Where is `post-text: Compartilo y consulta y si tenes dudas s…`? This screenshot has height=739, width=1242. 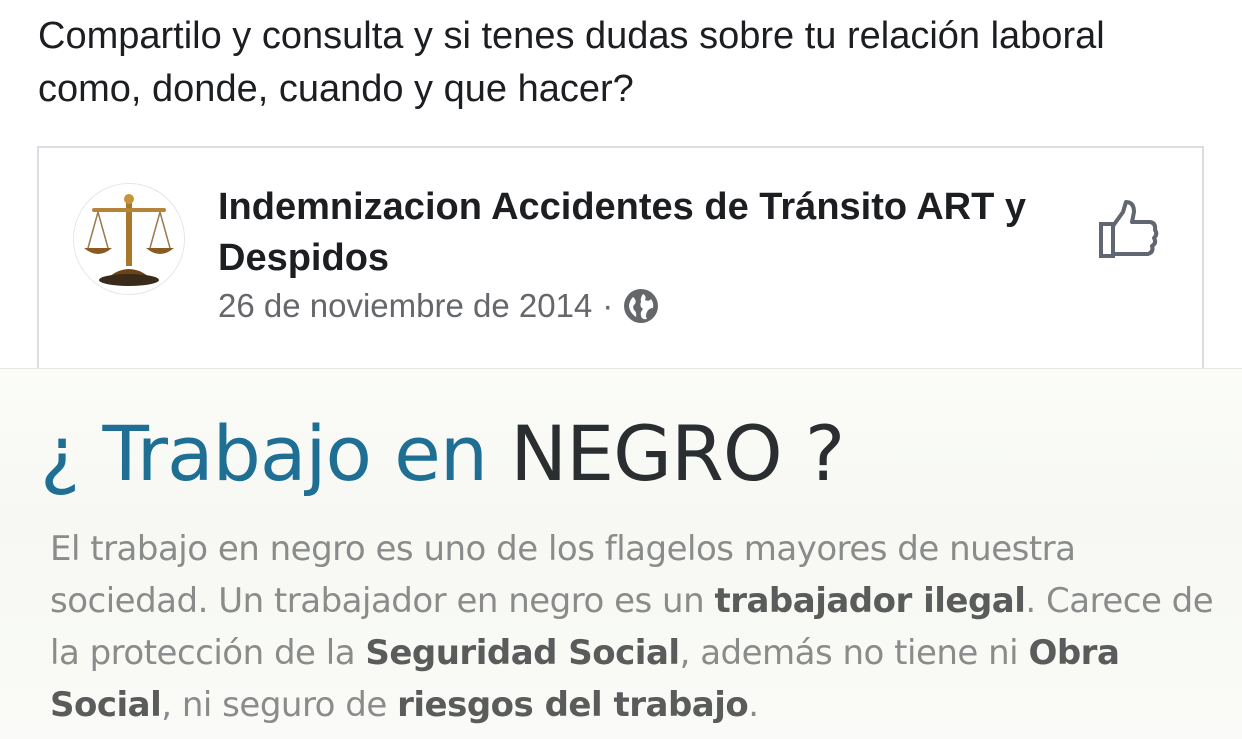
post-text: Compartilo y consulta y si tenes dudas s… is located at coordinates (571, 62).